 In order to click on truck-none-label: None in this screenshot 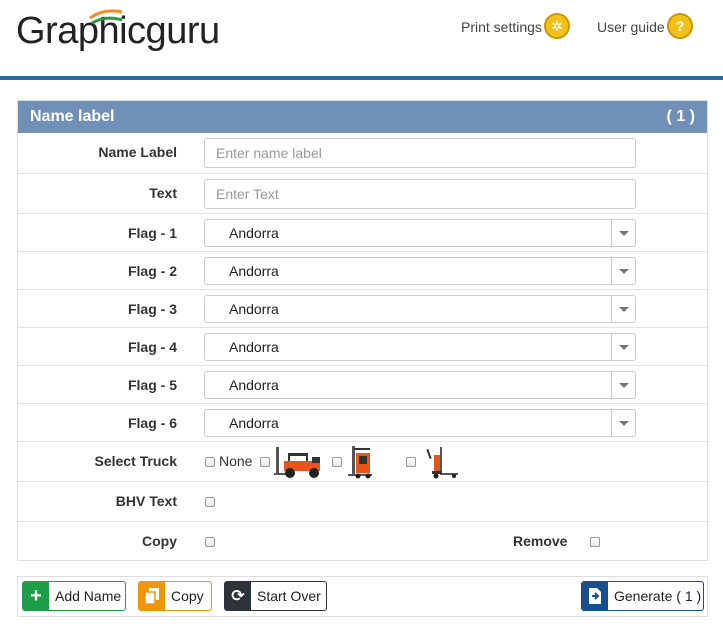, I will do `click(236, 461)`.